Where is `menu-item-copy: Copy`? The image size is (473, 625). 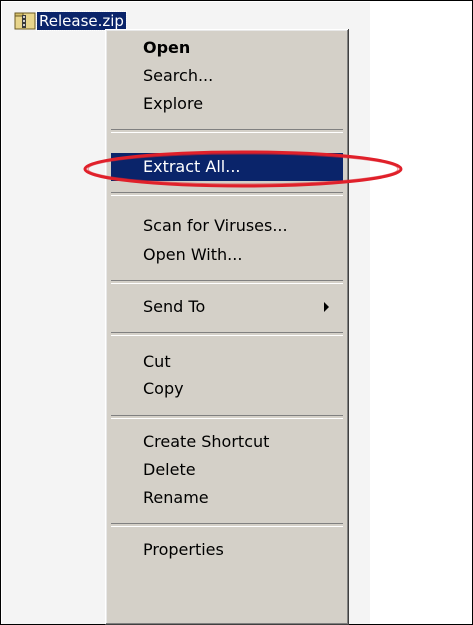 menu-item-copy: Copy is located at coordinates (227, 389).